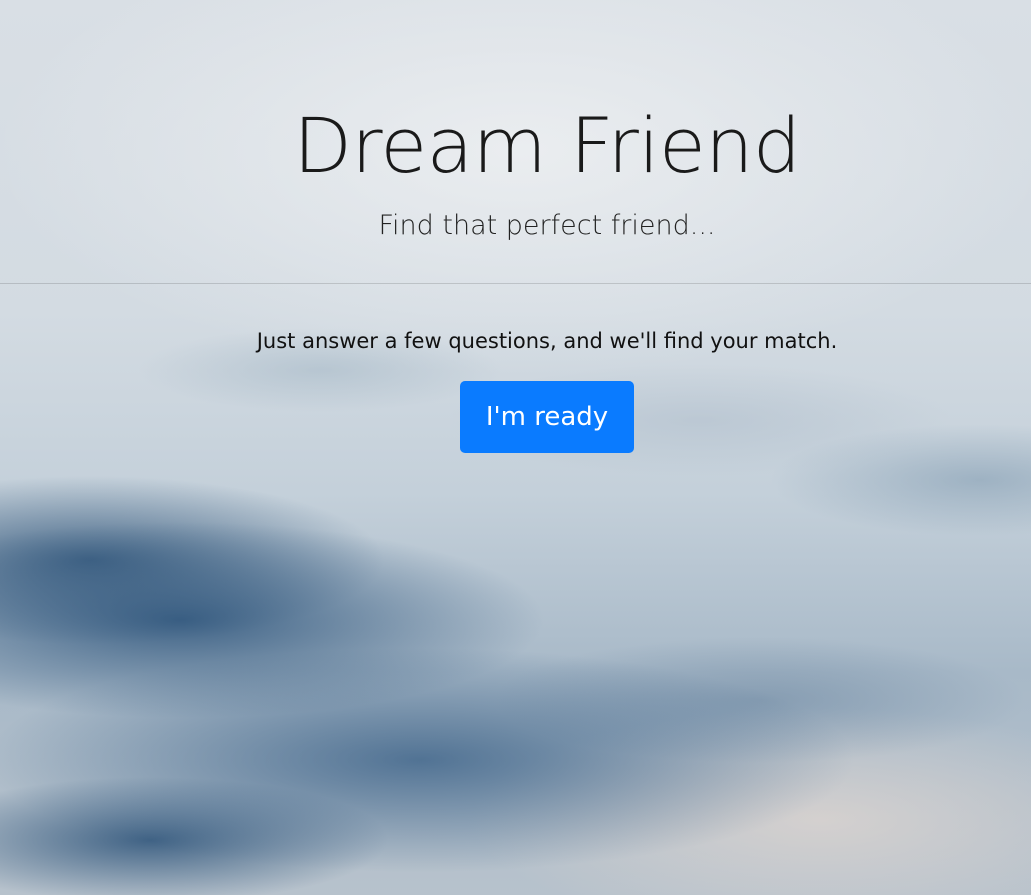 This screenshot has height=895, width=1031. What do you see at coordinates (547, 145) in the screenshot?
I see `page-title: Dream Friend` at bounding box center [547, 145].